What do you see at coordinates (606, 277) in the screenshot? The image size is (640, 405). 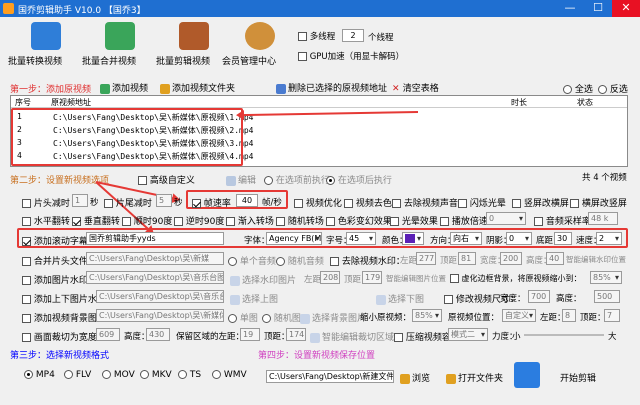 I see `blur-select: 85%` at bounding box center [606, 277].